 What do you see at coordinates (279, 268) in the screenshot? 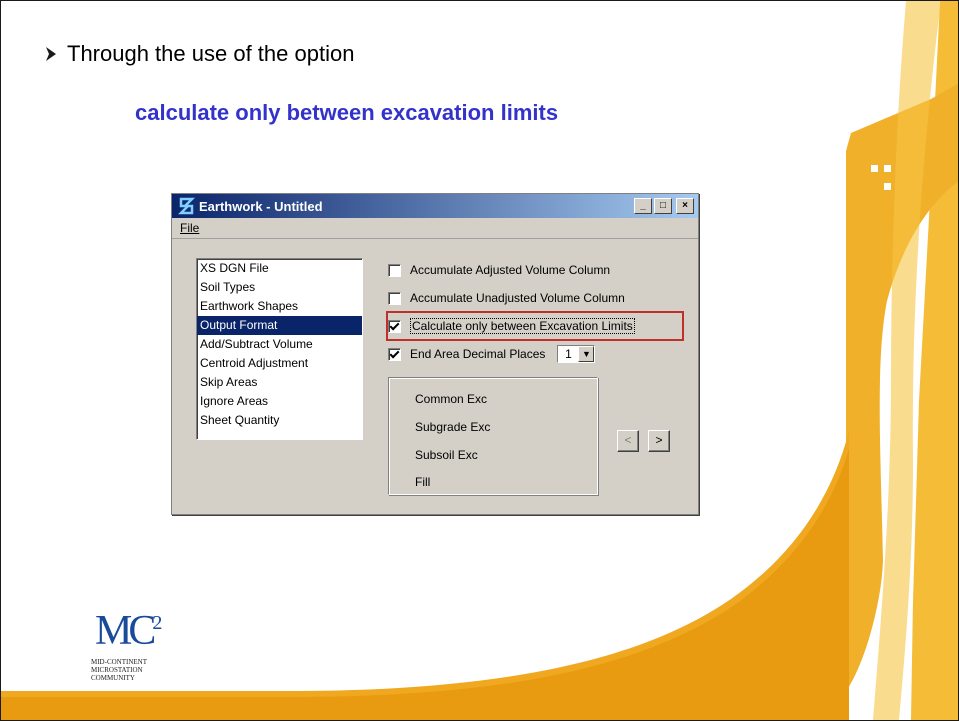
I see `list-item: XS DGN File` at bounding box center [279, 268].